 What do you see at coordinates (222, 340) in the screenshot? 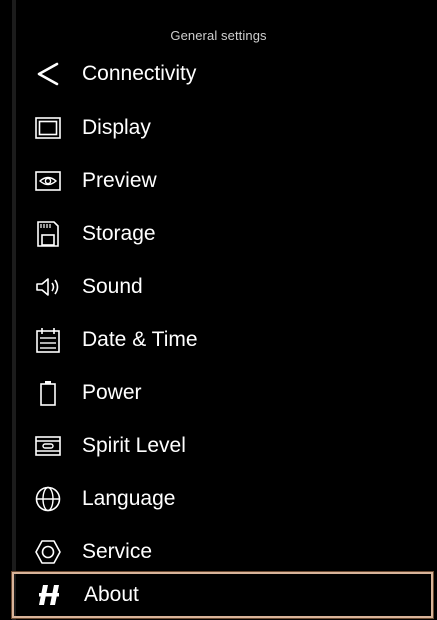
I see `menu-item-date-time: Date & Time` at bounding box center [222, 340].